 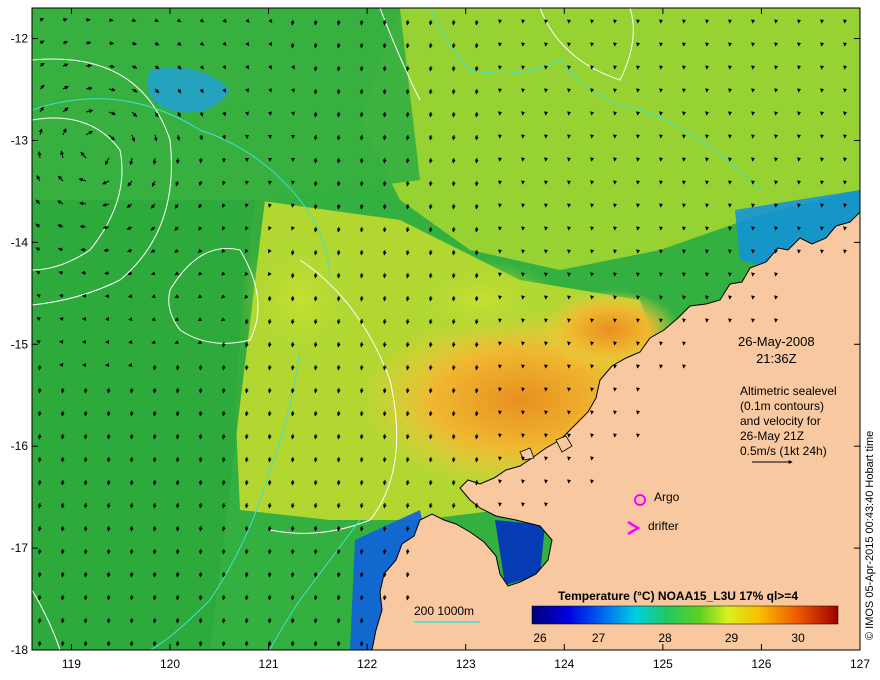 What do you see at coordinates (663, 664) in the screenshot?
I see `x-tick-label: 125` at bounding box center [663, 664].